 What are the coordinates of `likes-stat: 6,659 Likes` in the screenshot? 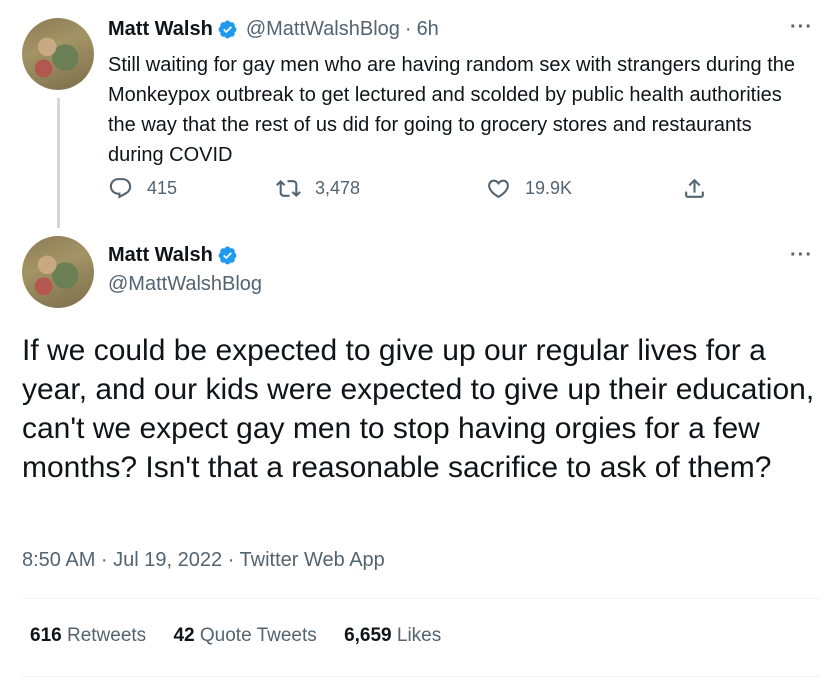 It's located at (392, 635).